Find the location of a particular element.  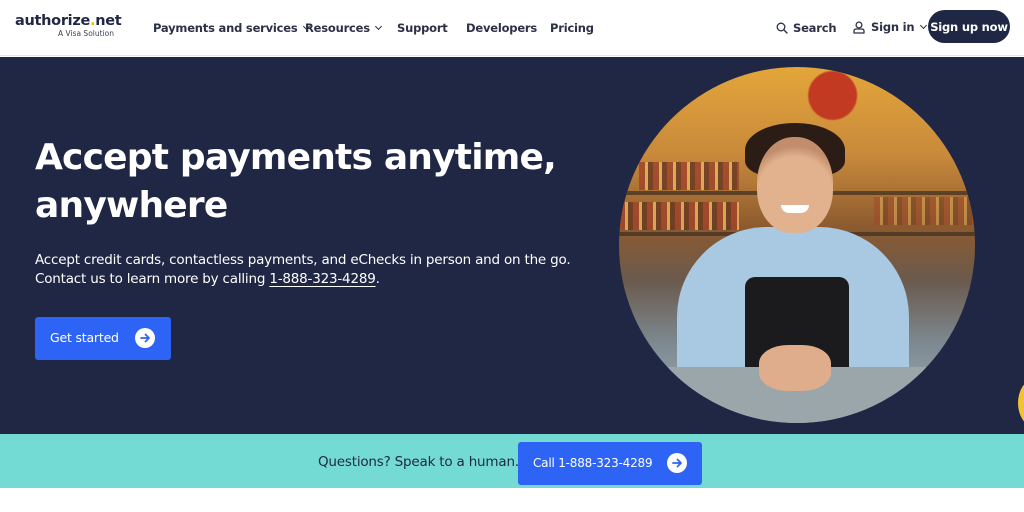

user-icon is located at coordinates (859, 27).